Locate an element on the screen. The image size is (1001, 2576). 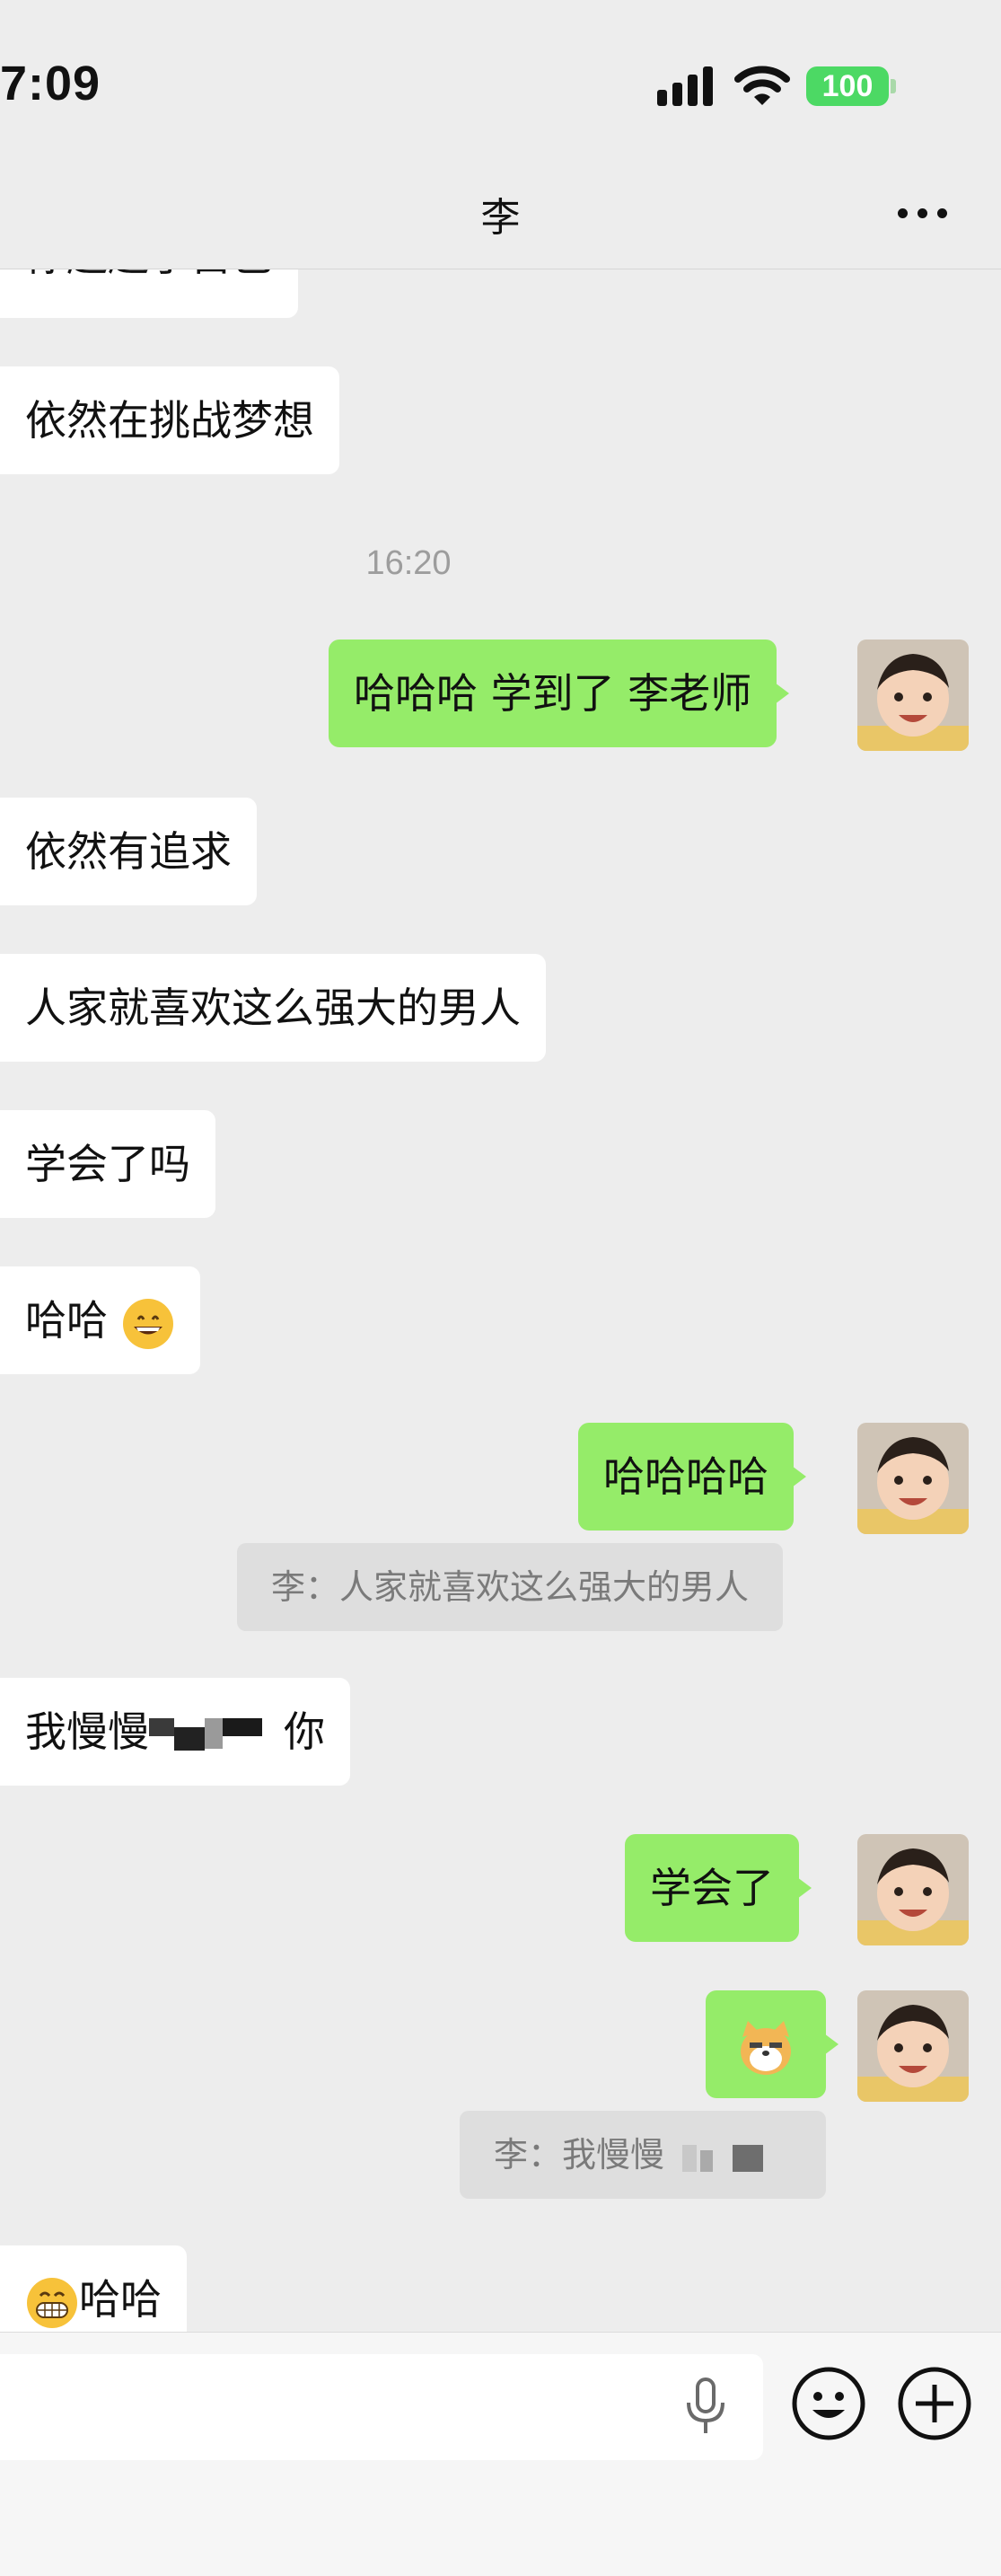
message-text: 依然有追求 is located at coordinates (128, 851).